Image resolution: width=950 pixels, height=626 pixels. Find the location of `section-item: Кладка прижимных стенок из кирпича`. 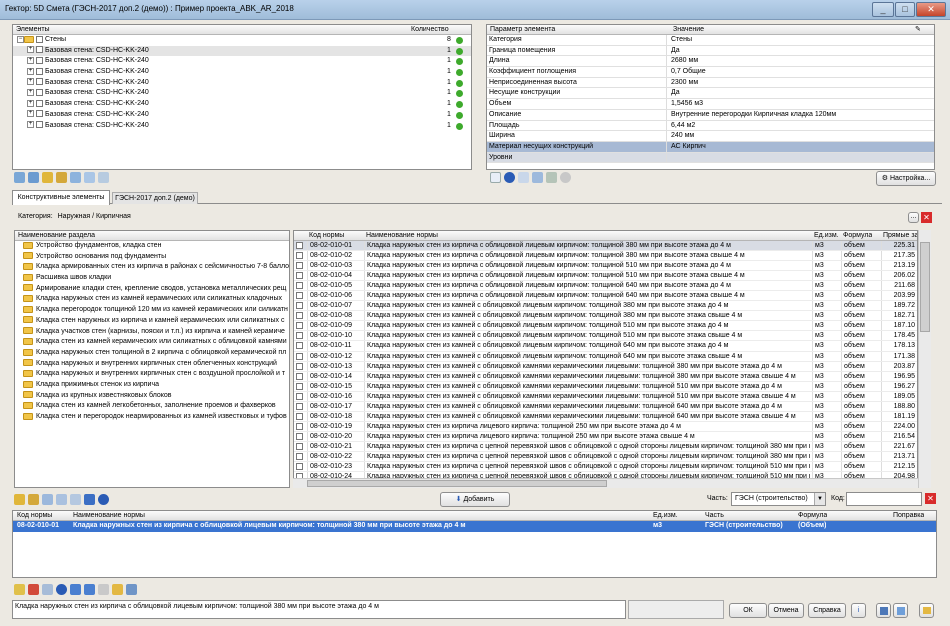

section-item: Кладка прижимных стенок из кирпича is located at coordinates (156, 385).